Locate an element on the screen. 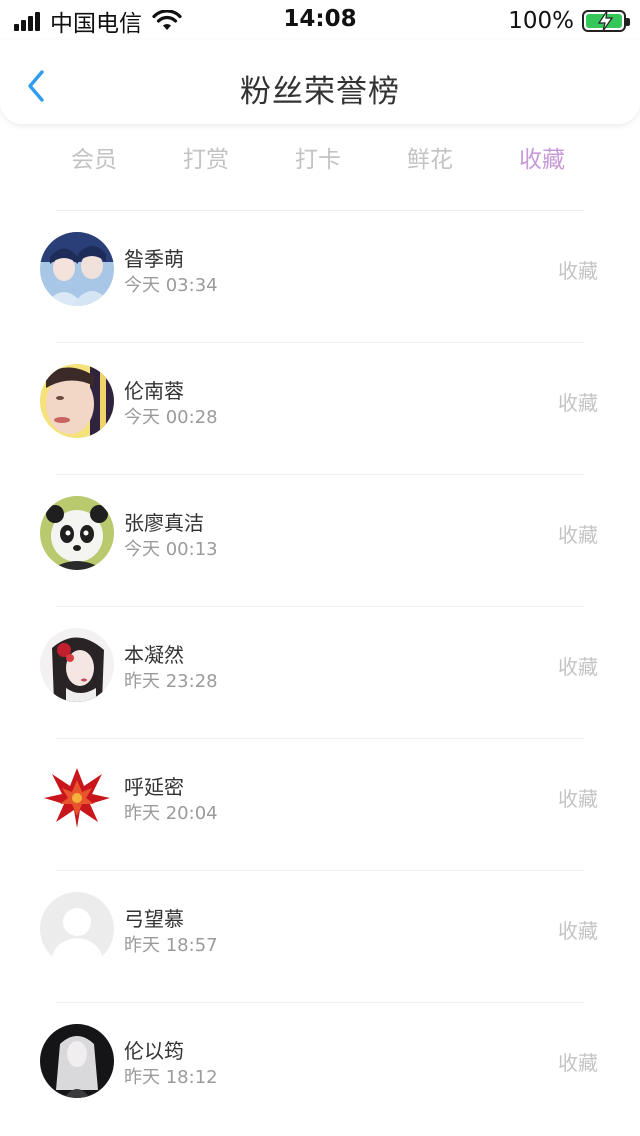 Image resolution: width=640 pixels, height=1136 pixels. user-name: 呼延密 is located at coordinates (154, 787).